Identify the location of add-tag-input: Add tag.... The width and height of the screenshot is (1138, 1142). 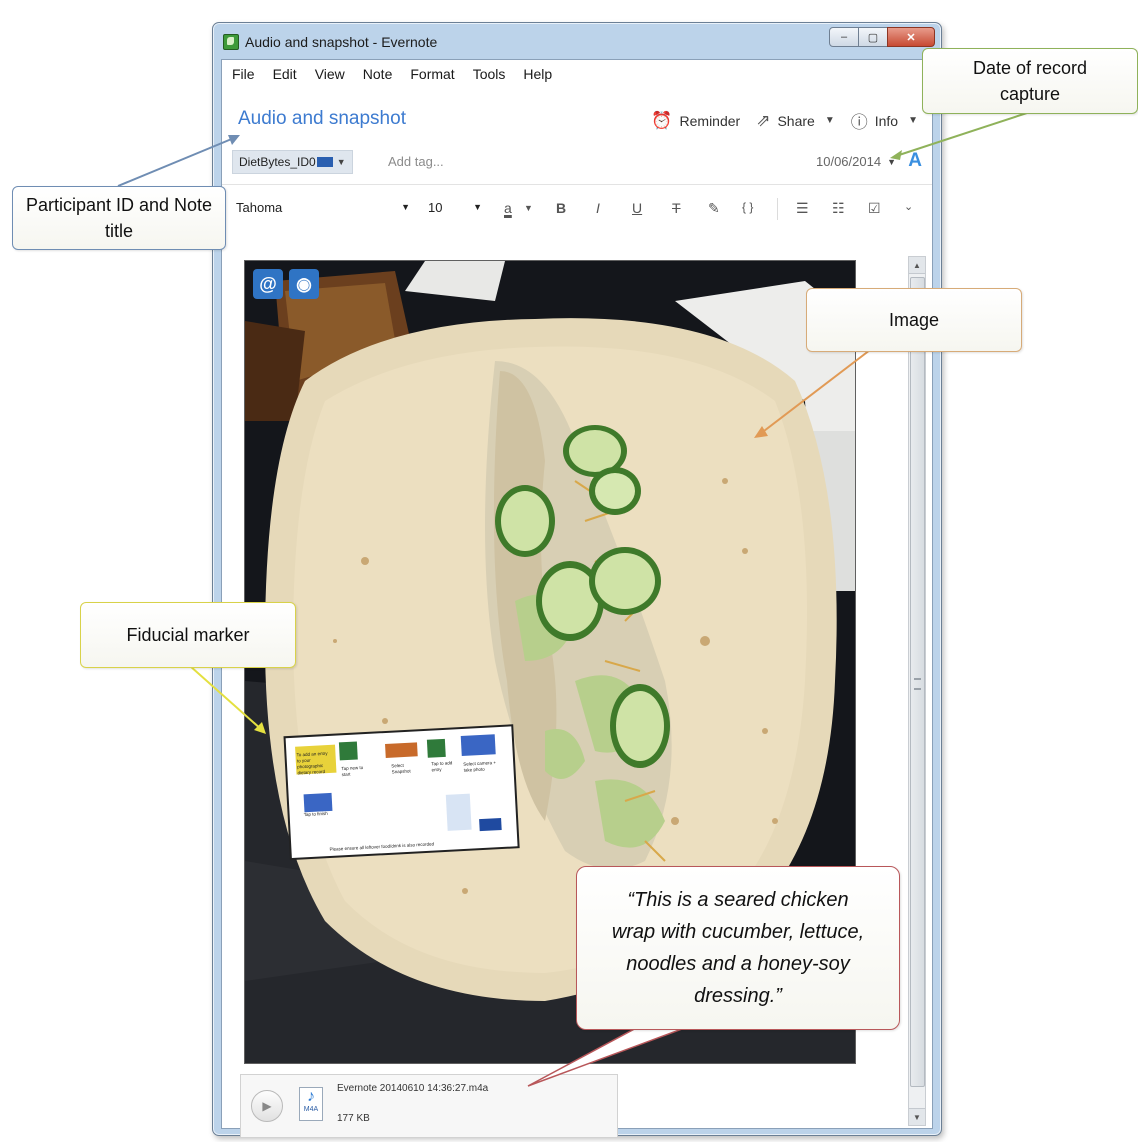
(416, 161).